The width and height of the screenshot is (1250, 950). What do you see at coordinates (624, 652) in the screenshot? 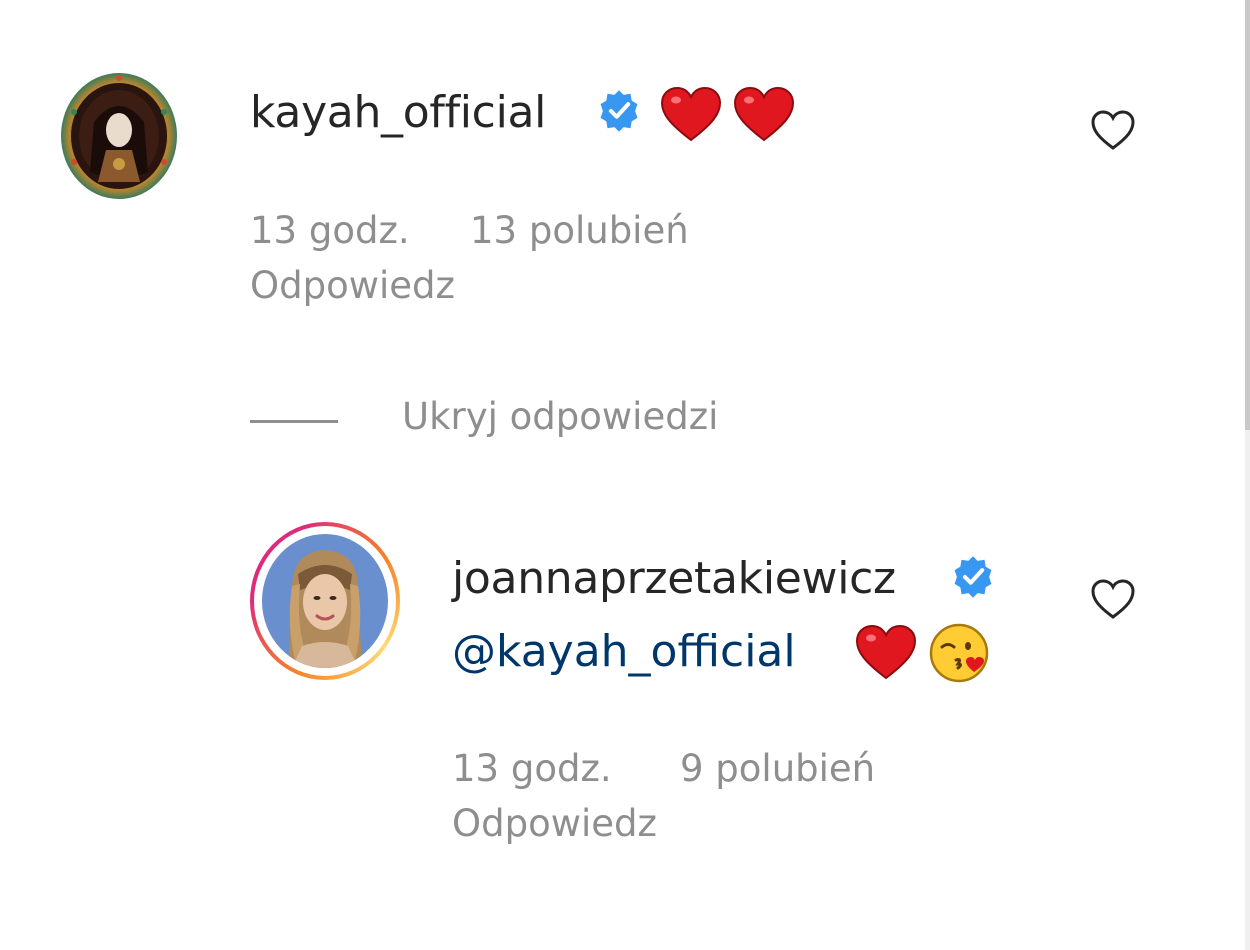
I see `mention-link: @kayah_official` at bounding box center [624, 652].